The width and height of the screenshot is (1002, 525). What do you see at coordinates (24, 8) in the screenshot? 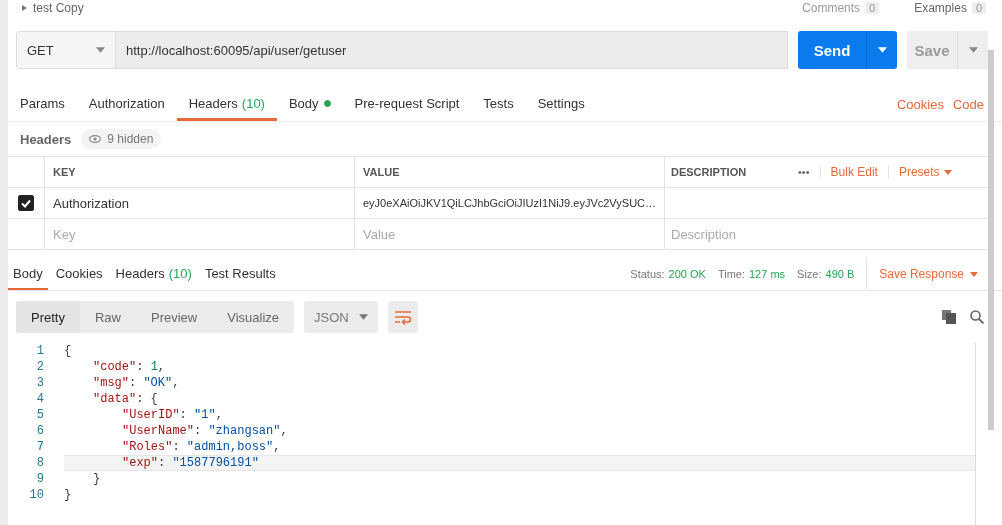
I see `collapse-triangle-icon` at bounding box center [24, 8].